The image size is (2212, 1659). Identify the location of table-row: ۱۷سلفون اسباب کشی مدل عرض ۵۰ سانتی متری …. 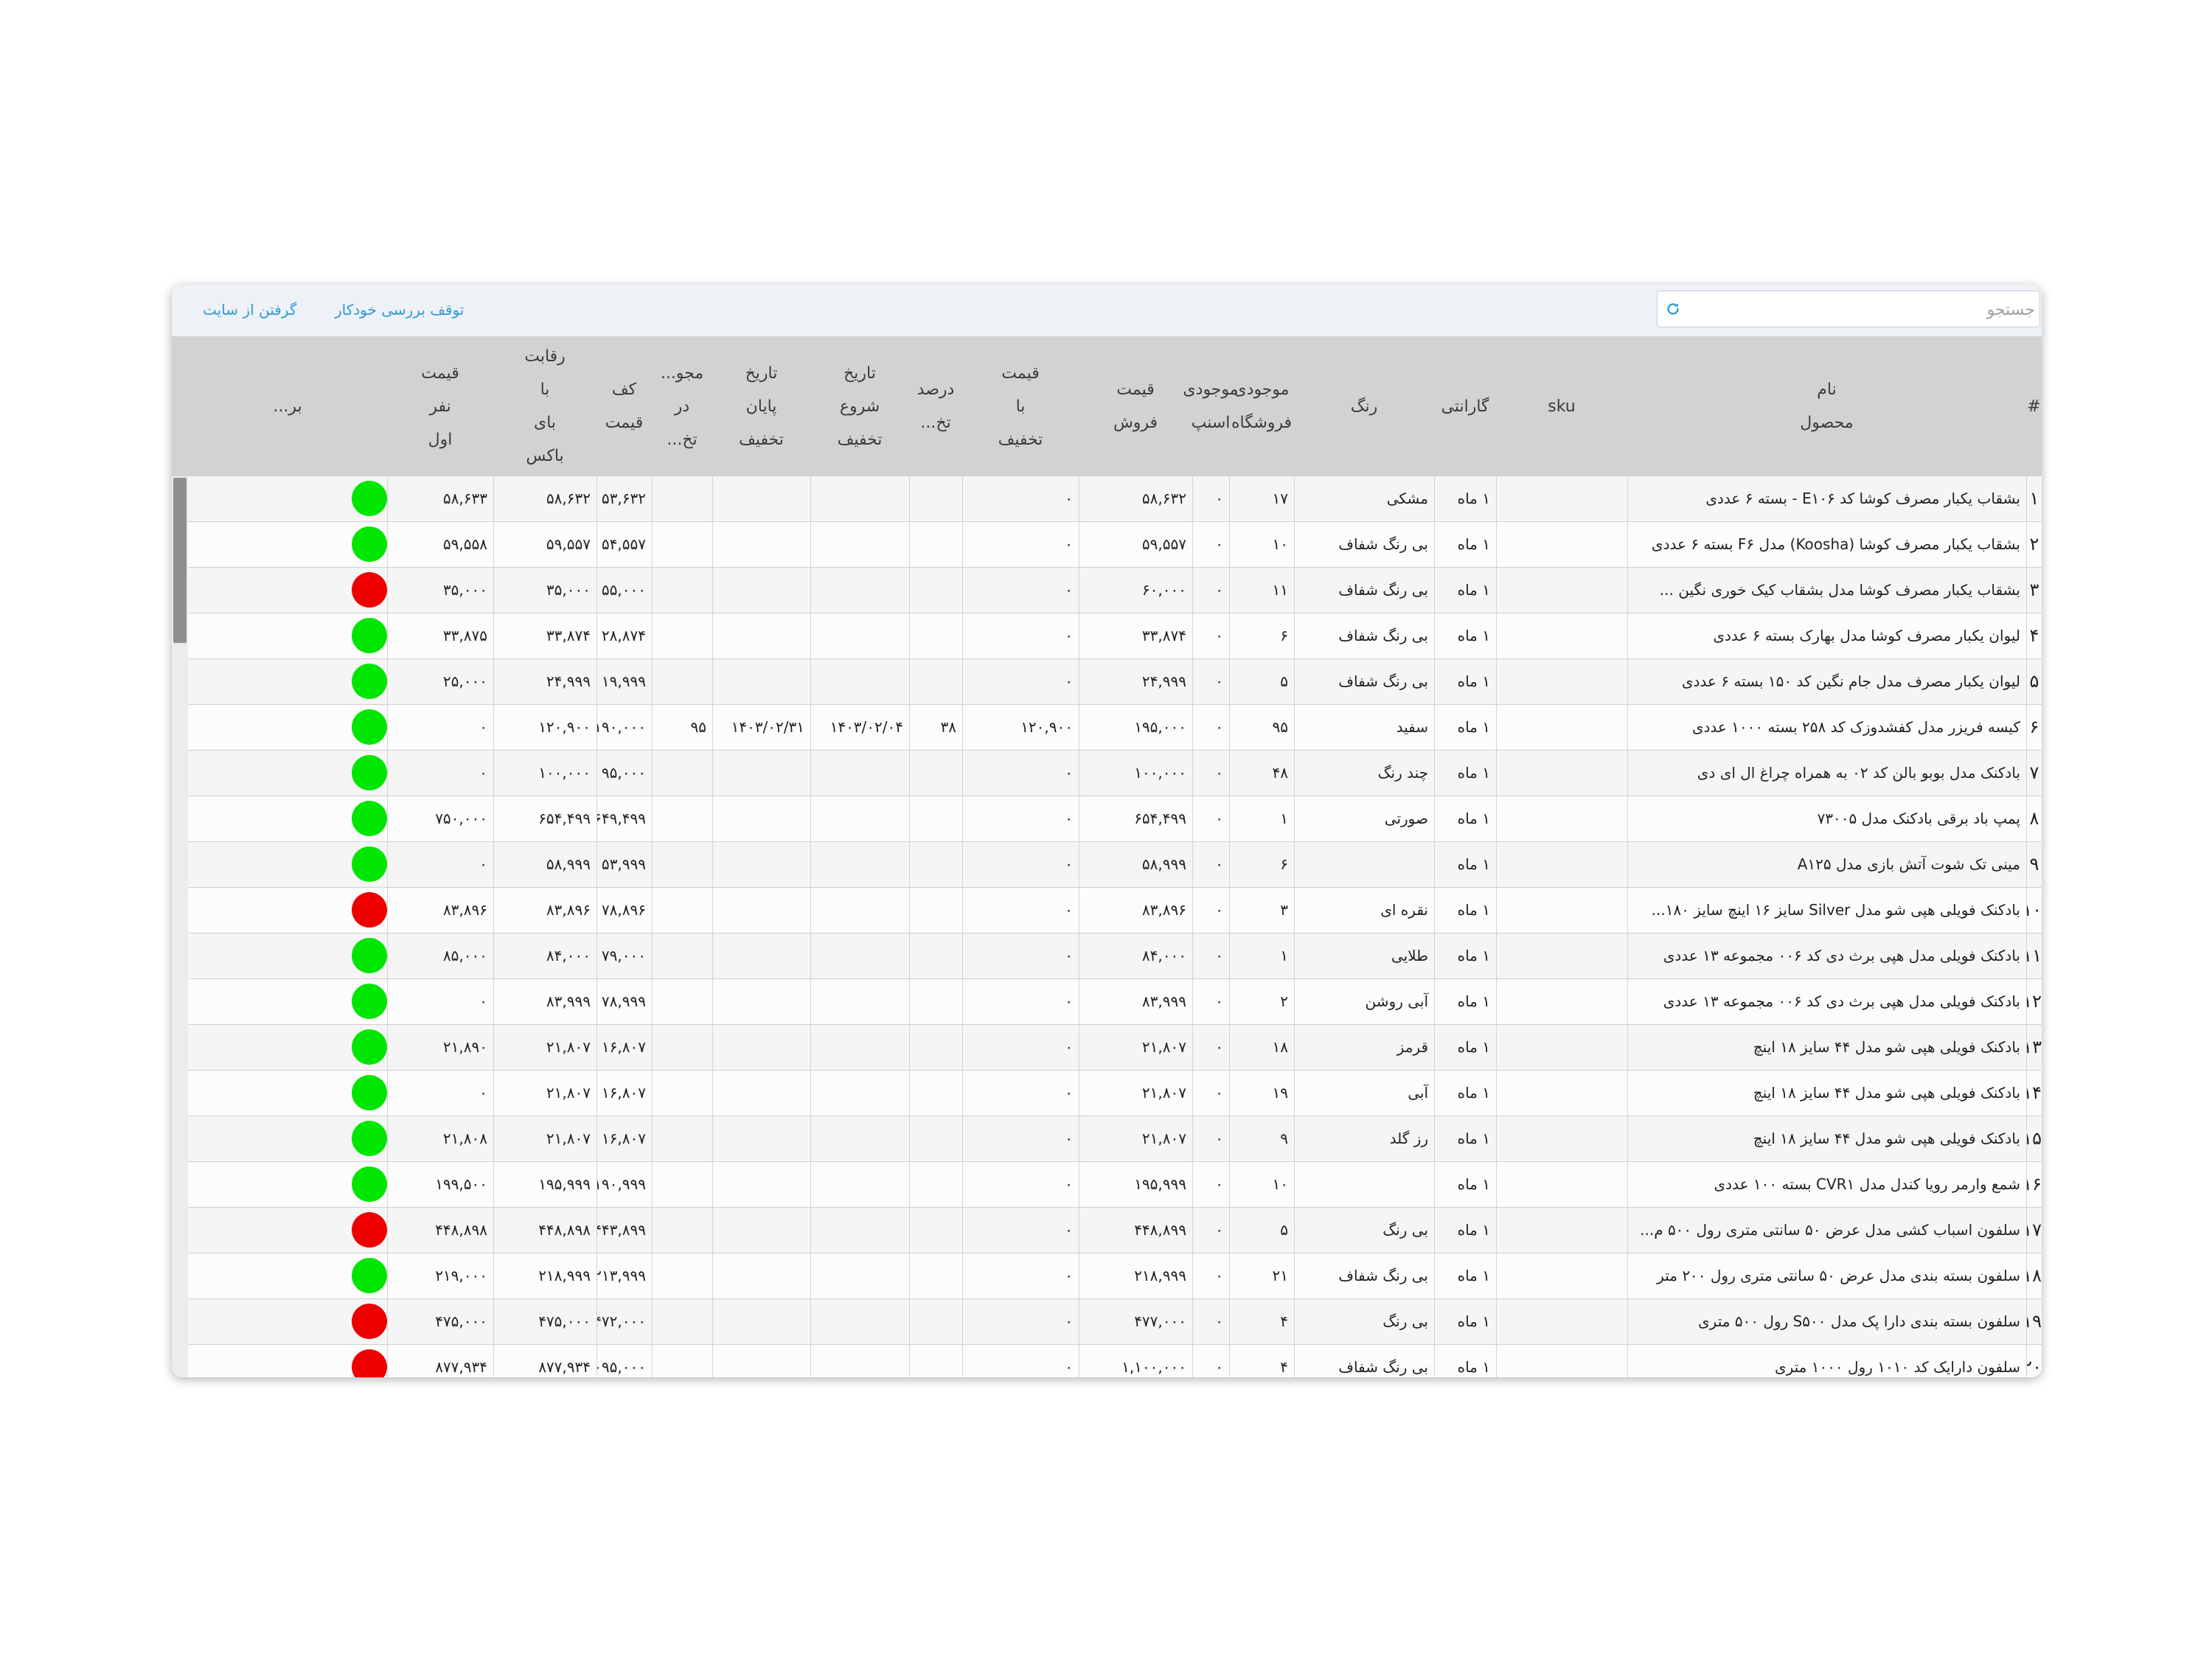
(1107, 1230).